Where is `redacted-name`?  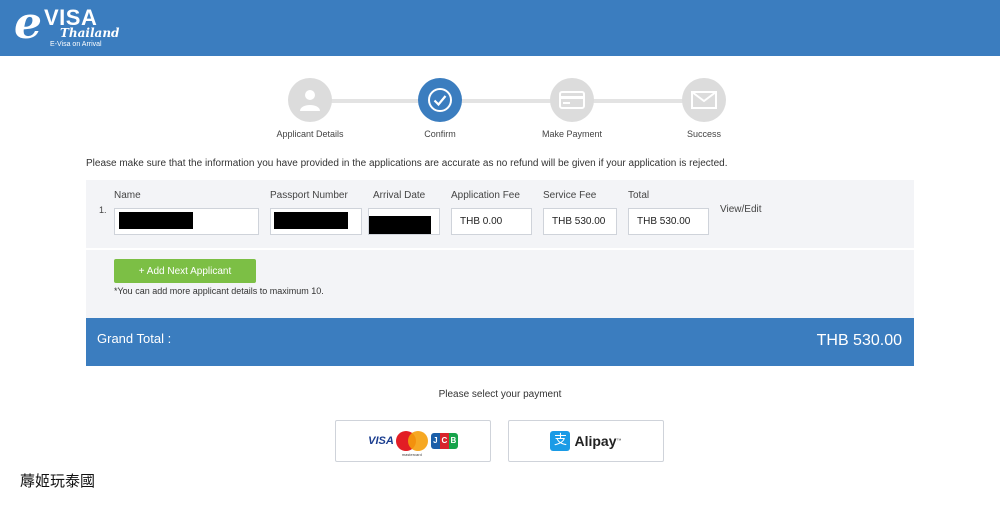
redacted-name is located at coordinates (156, 220).